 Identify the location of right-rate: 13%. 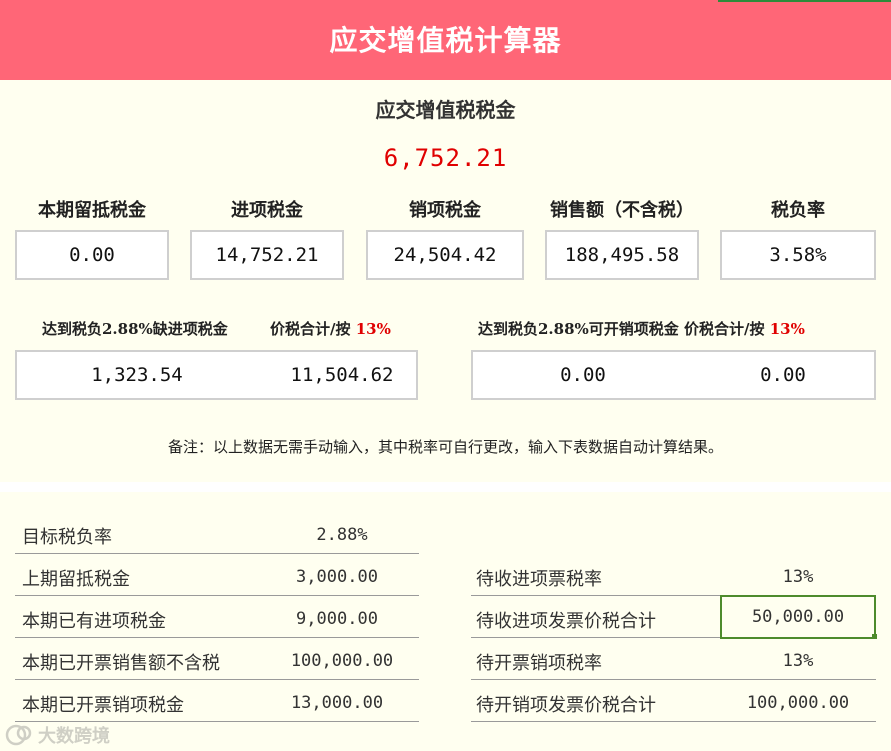
(787, 329).